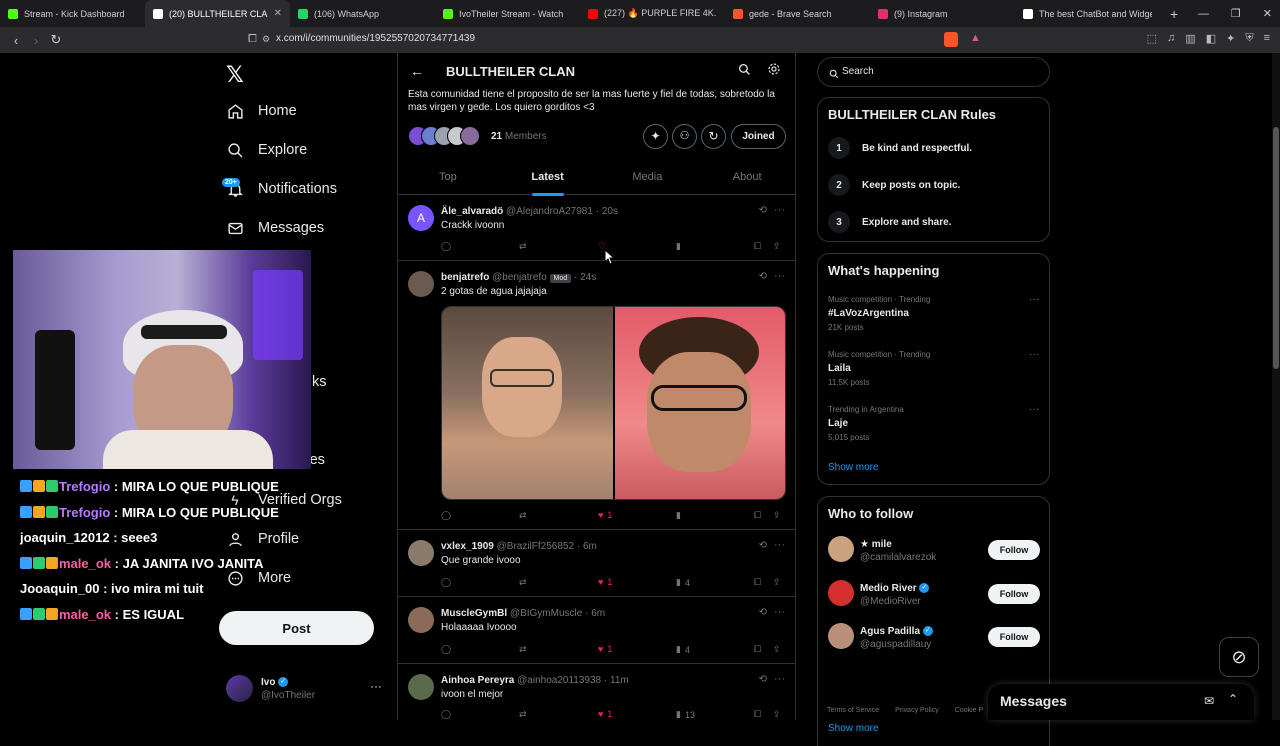 The image size is (1280, 746). I want to click on scrollbar-thumb, so click(1276, 248).